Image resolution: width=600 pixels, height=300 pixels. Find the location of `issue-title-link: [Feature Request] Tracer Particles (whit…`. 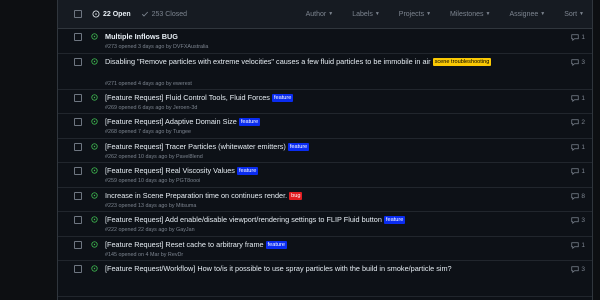

issue-title-link: [Feature Request] Tracer Particles (whit… is located at coordinates (195, 146).